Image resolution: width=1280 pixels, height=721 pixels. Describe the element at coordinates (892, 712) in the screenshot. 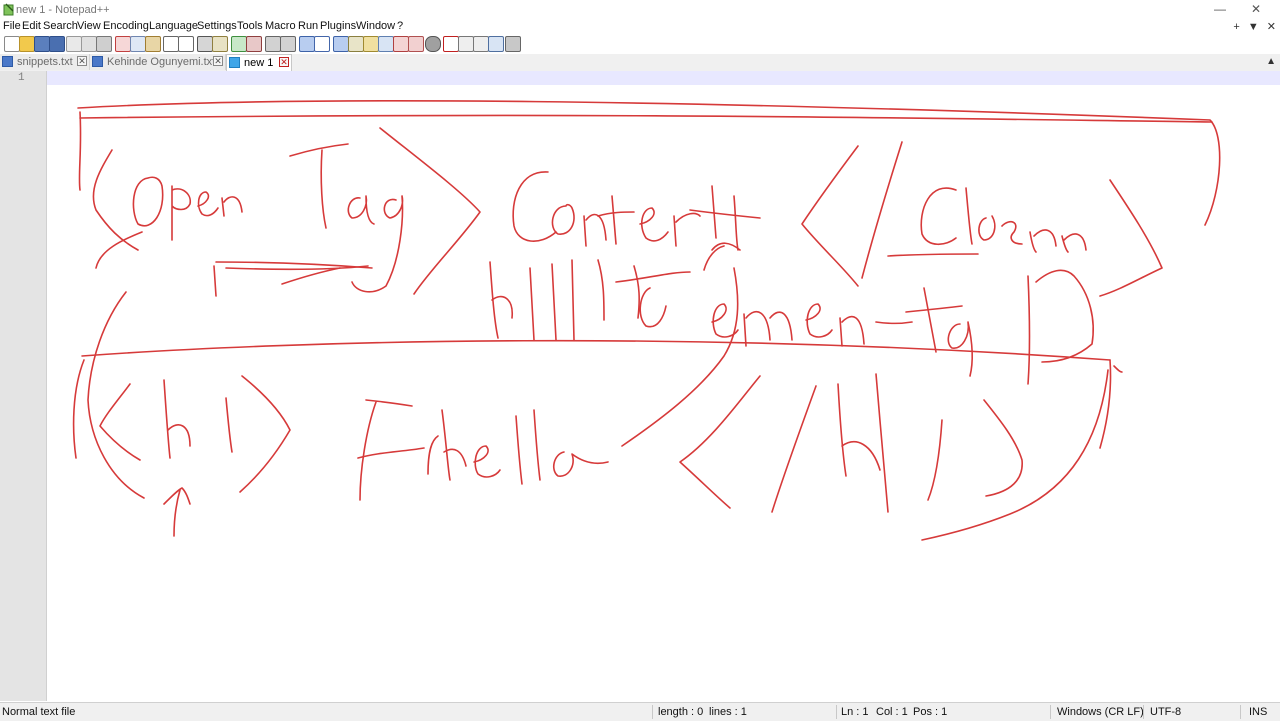

I see `column-position-label: Col : 1` at that location.